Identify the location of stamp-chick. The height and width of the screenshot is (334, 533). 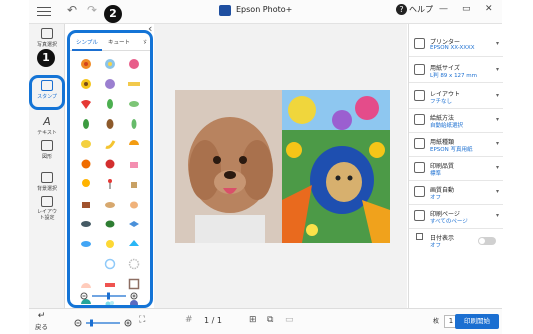
(110, 244).